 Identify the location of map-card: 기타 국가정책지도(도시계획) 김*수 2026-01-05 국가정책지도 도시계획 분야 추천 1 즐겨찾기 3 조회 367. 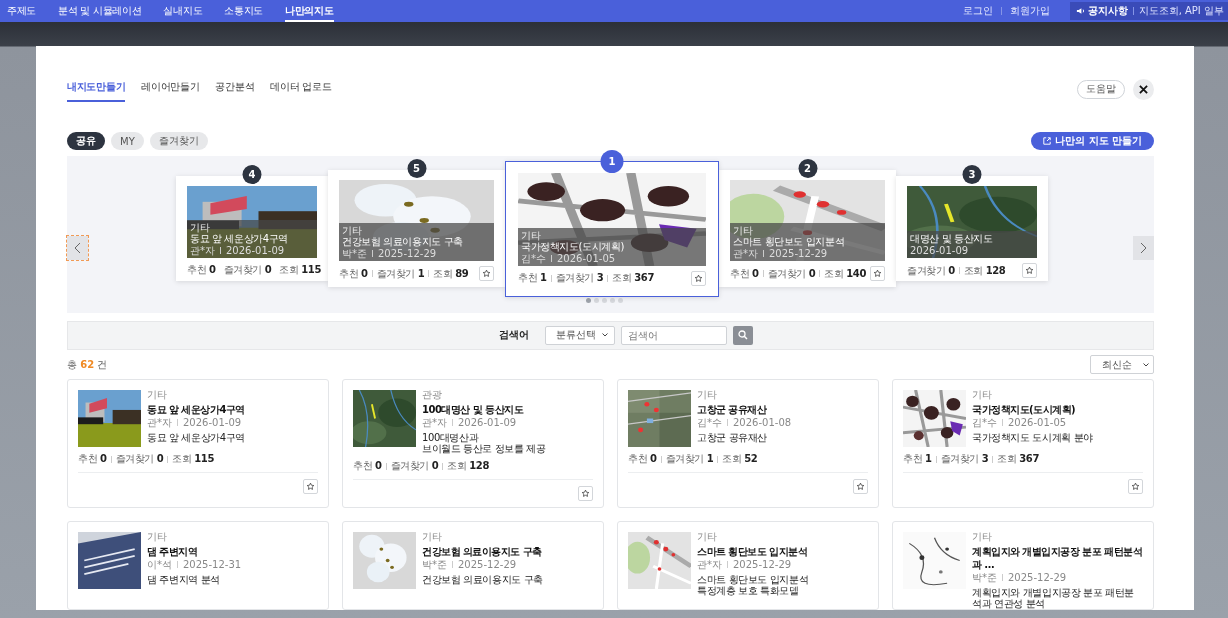
(1023, 443).